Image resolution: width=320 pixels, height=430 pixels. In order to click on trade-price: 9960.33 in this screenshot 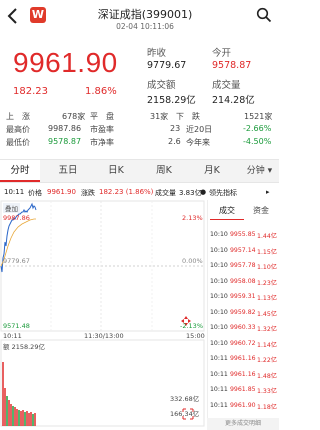, I will do `click(243, 327)`.